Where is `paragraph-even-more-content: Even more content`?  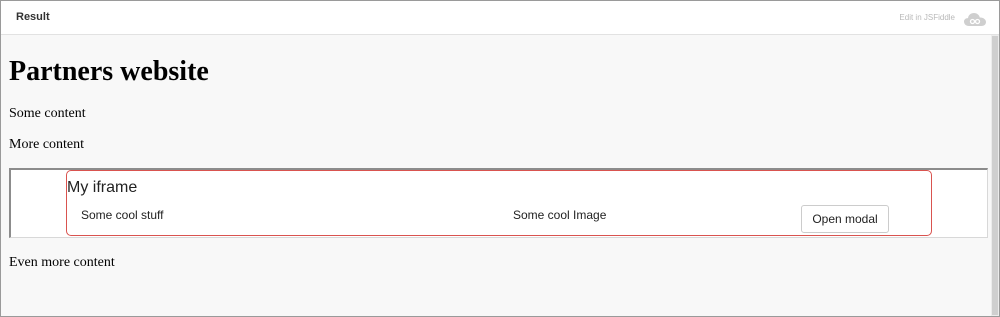
paragraph-even-more-content: Even more content is located at coordinates (62, 262).